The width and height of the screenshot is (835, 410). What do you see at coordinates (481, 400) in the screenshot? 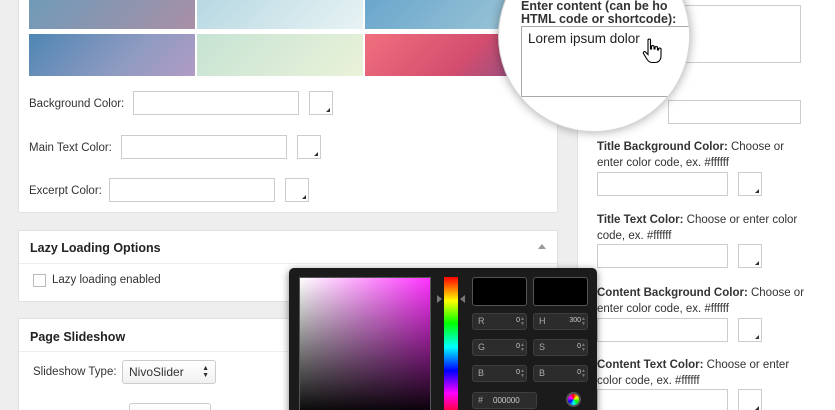
I see `hex-symbol: #` at bounding box center [481, 400].